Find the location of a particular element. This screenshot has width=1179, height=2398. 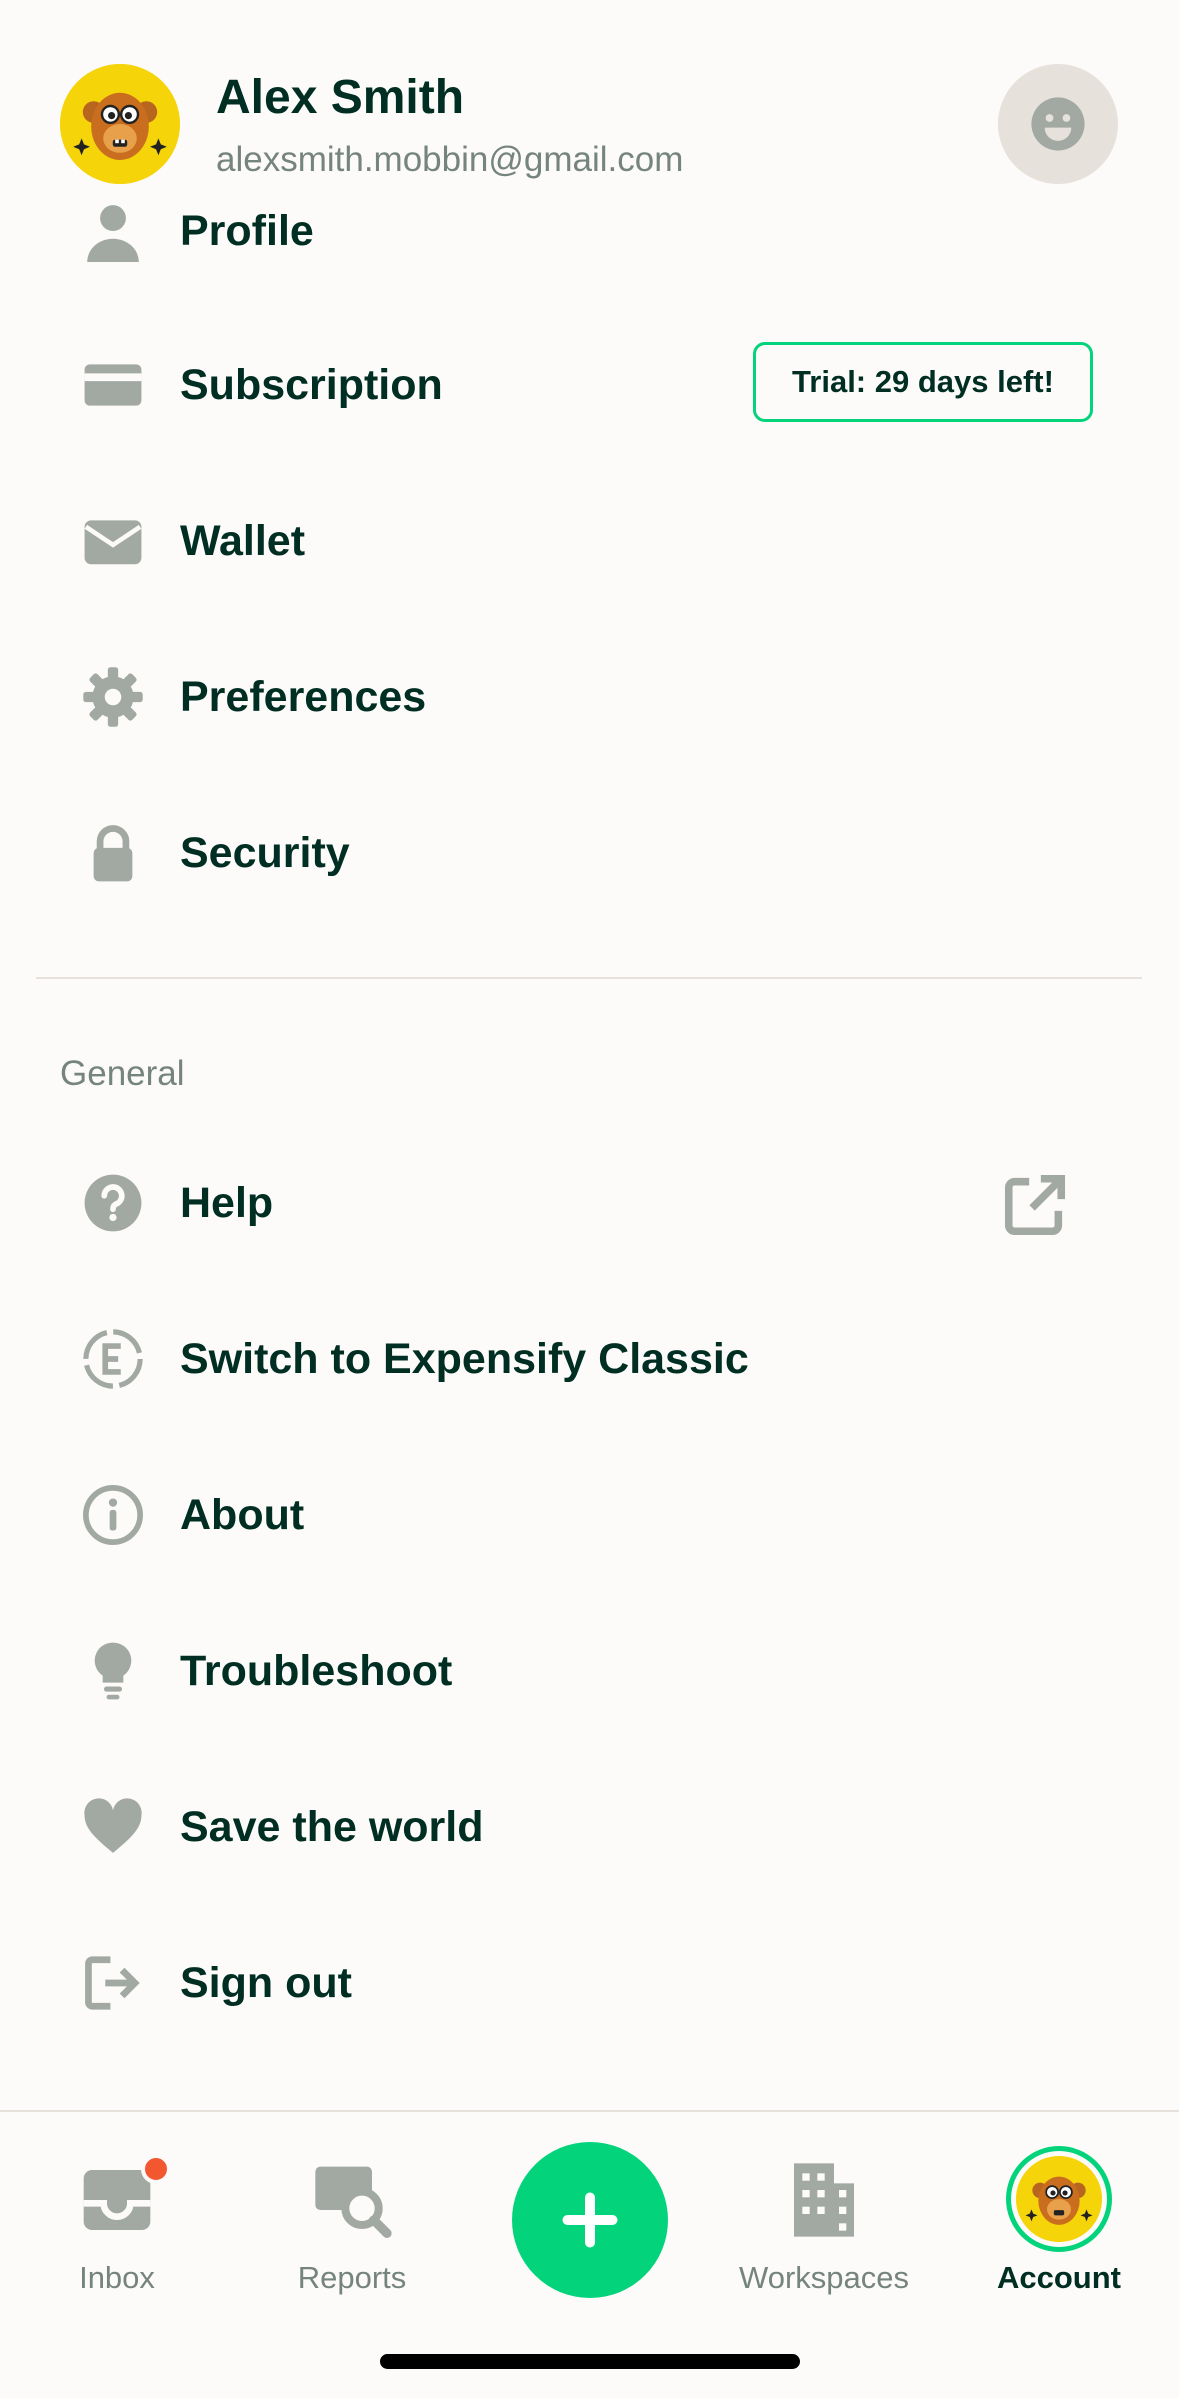

plus-icon is located at coordinates (590, 2220).